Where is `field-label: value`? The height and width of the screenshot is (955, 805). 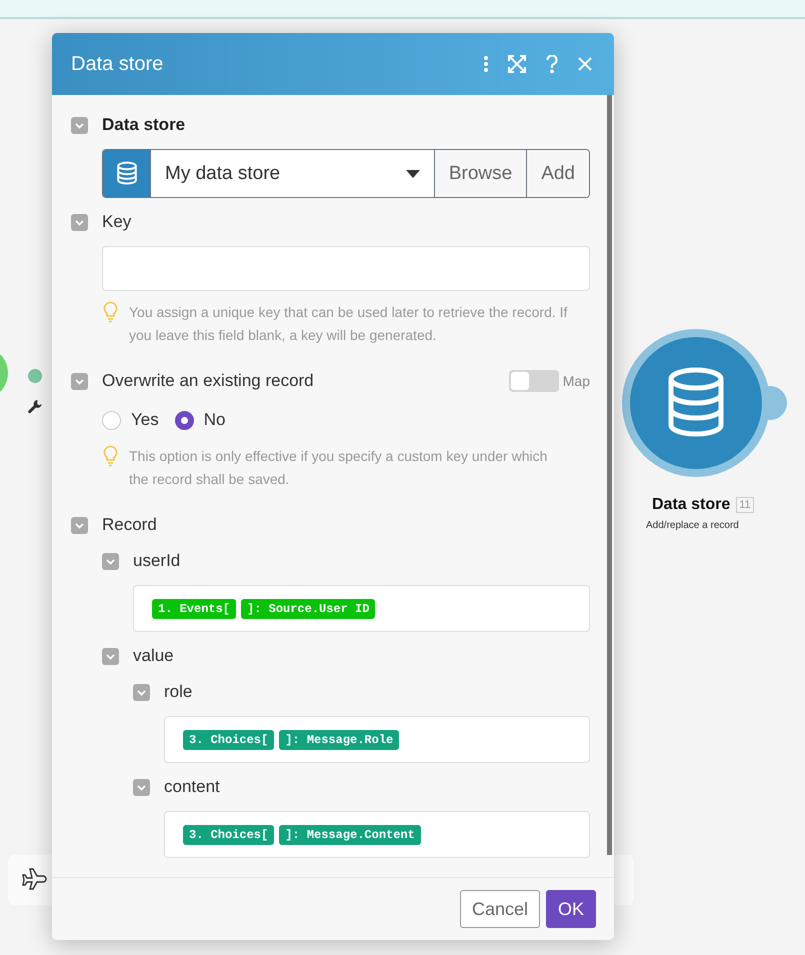
field-label: value is located at coordinates (153, 656).